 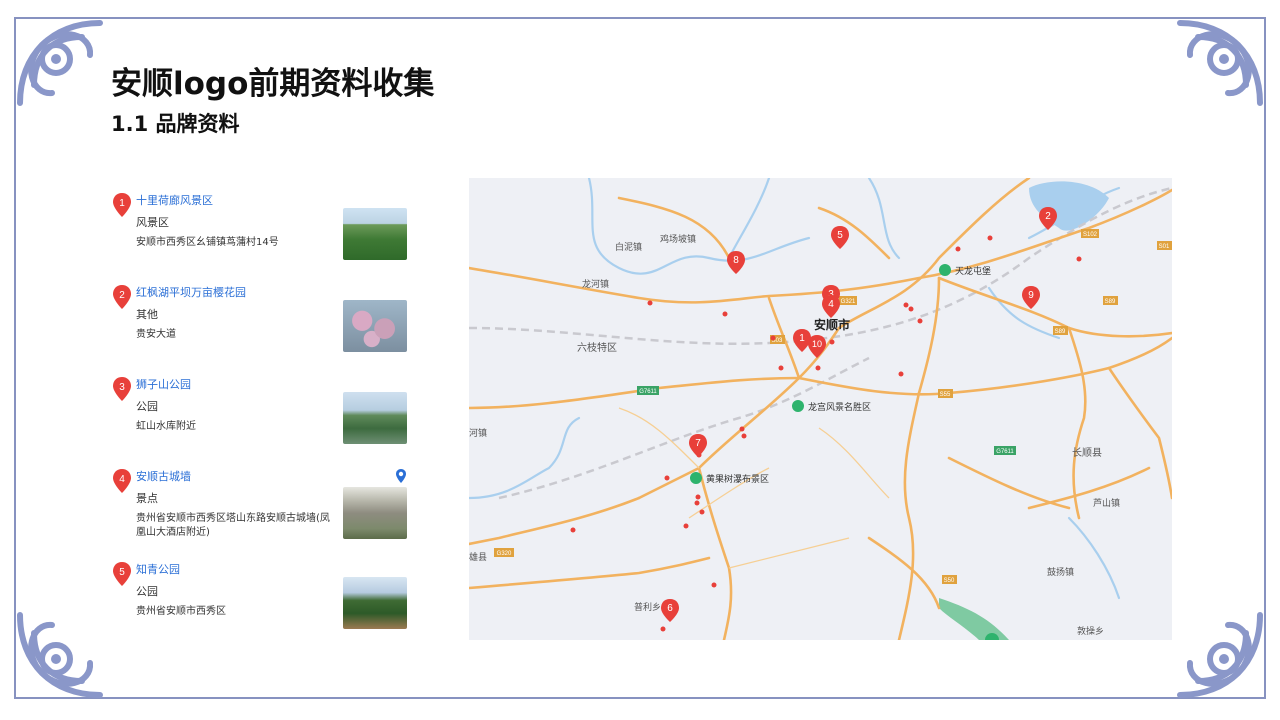 What do you see at coordinates (1087, 453) in the screenshot?
I see `map-place-label: 长顺县` at bounding box center [1087, 453].